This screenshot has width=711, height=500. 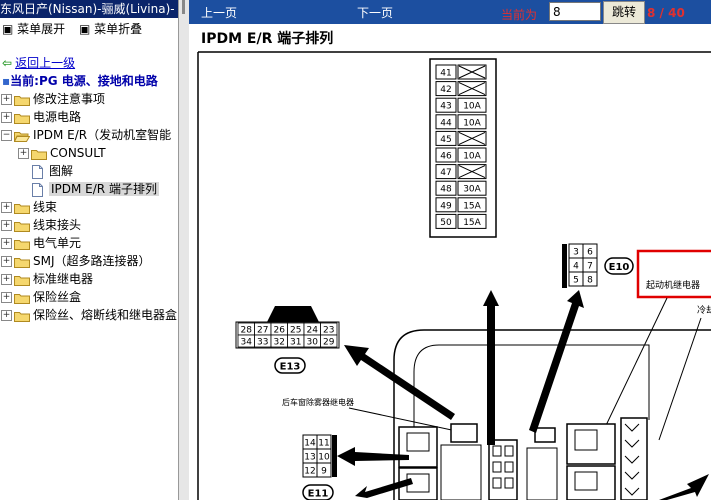 What do you see at coordinates (6, 81) in the screenshot?
I see `computer-icon: ▪` at bounding box center [6, 81].